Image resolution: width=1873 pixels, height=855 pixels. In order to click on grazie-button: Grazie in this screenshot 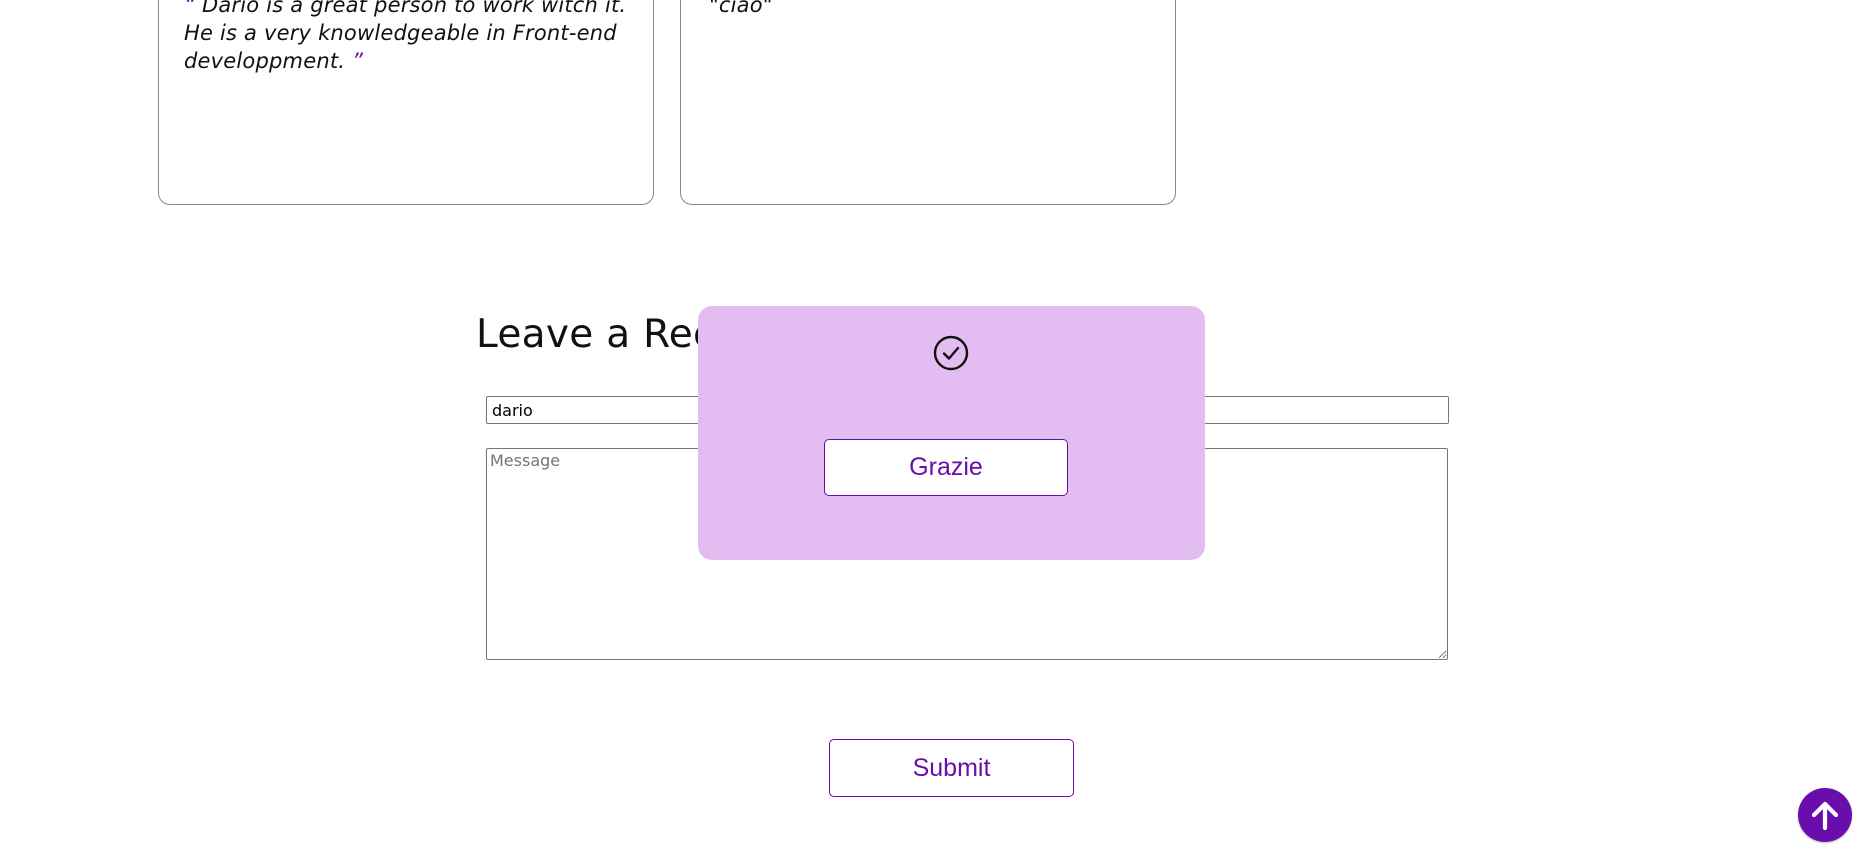, I will do `click(946, 467)`.